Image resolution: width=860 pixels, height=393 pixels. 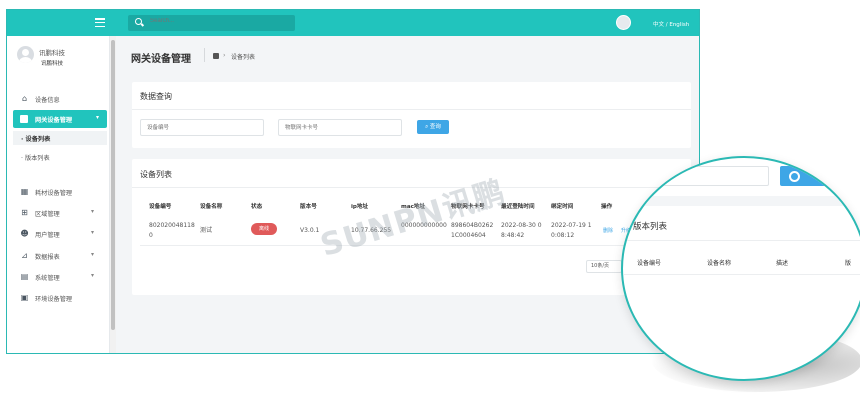 I want to click on chart-icon: ⊿, so click(x=24, y=255).